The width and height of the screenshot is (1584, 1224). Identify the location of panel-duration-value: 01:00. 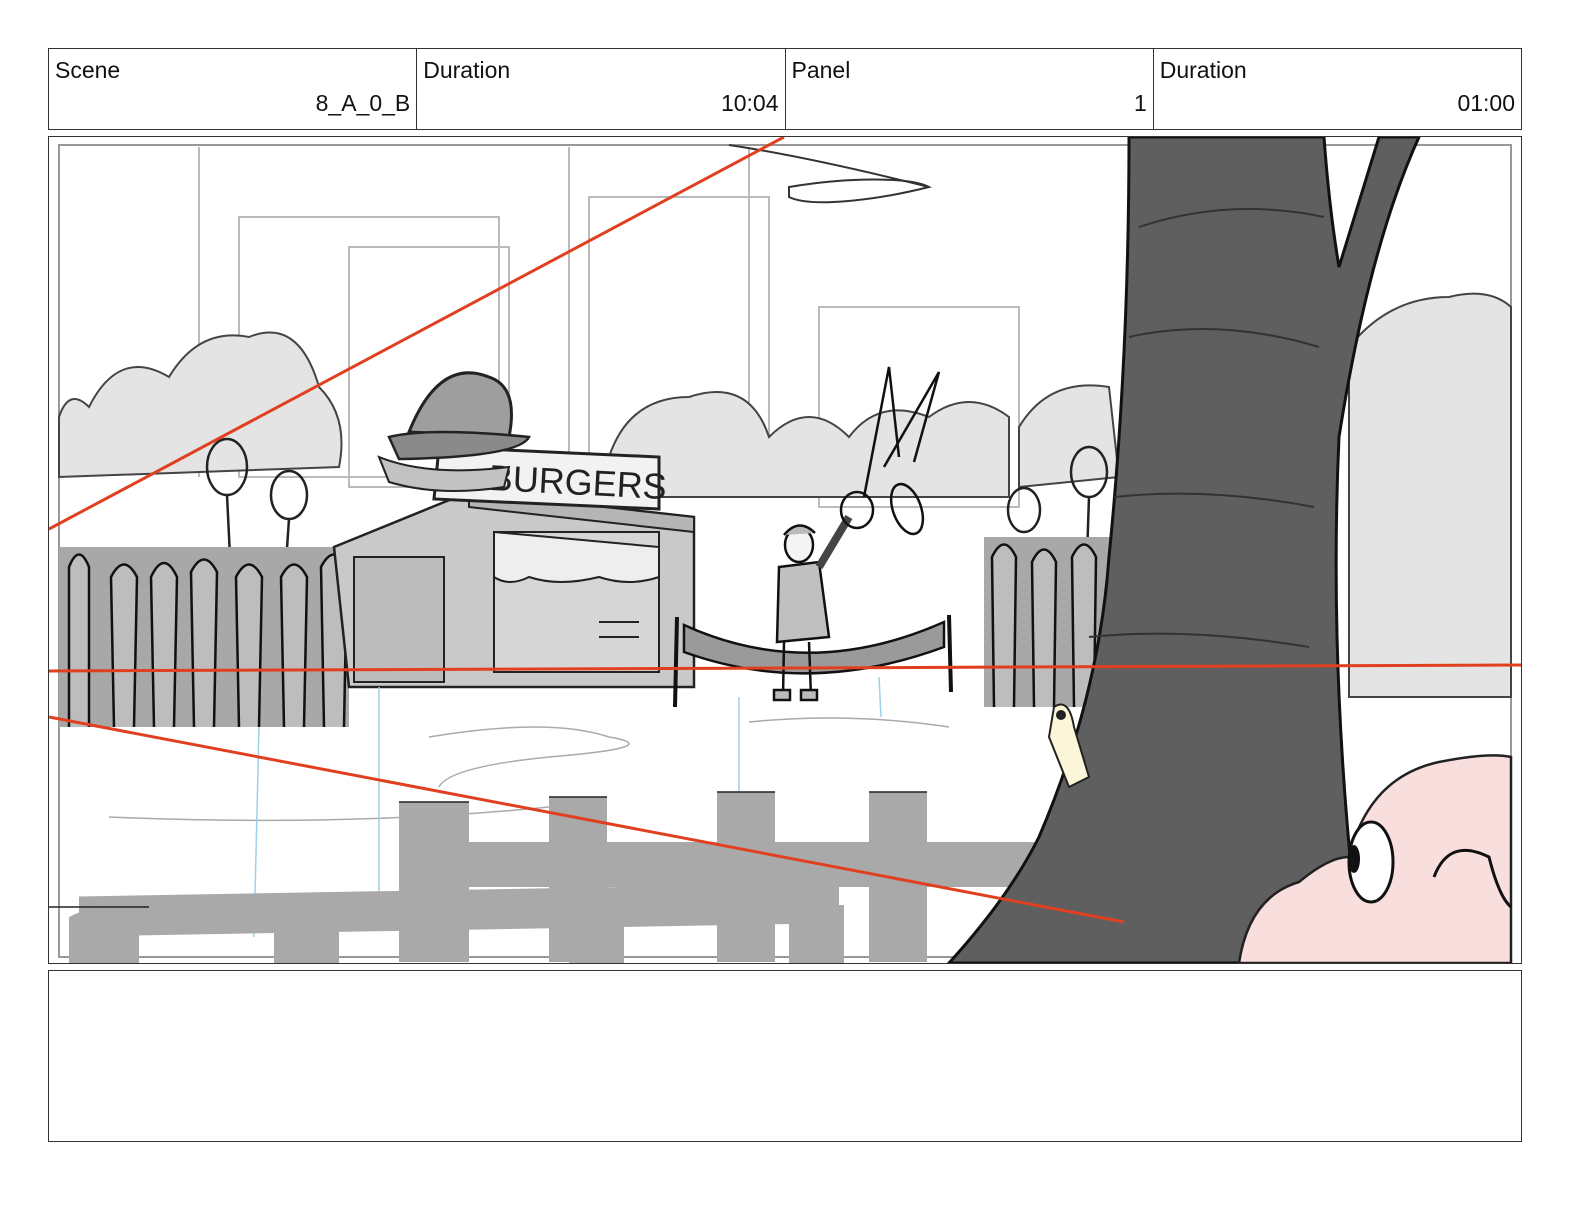
(1486, 103).